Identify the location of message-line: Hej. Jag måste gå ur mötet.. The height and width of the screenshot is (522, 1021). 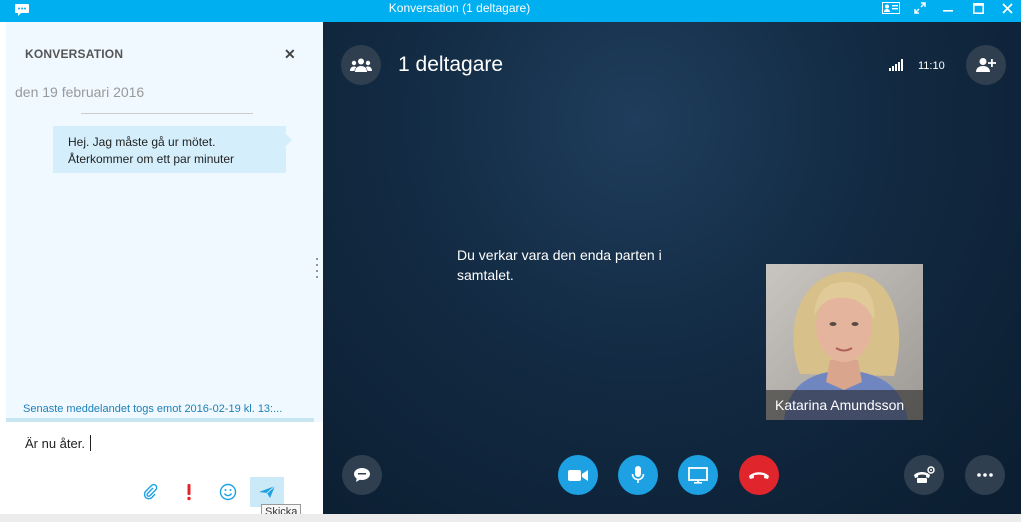
(142, 142).